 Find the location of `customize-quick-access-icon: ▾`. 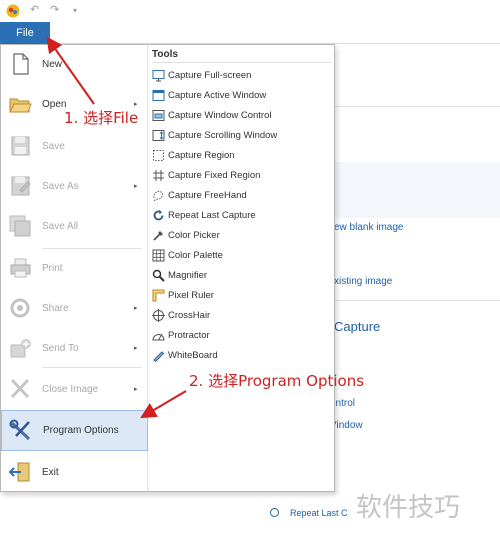

customize-quick-access-icon: ▾ is located at coordinates (75, 10).